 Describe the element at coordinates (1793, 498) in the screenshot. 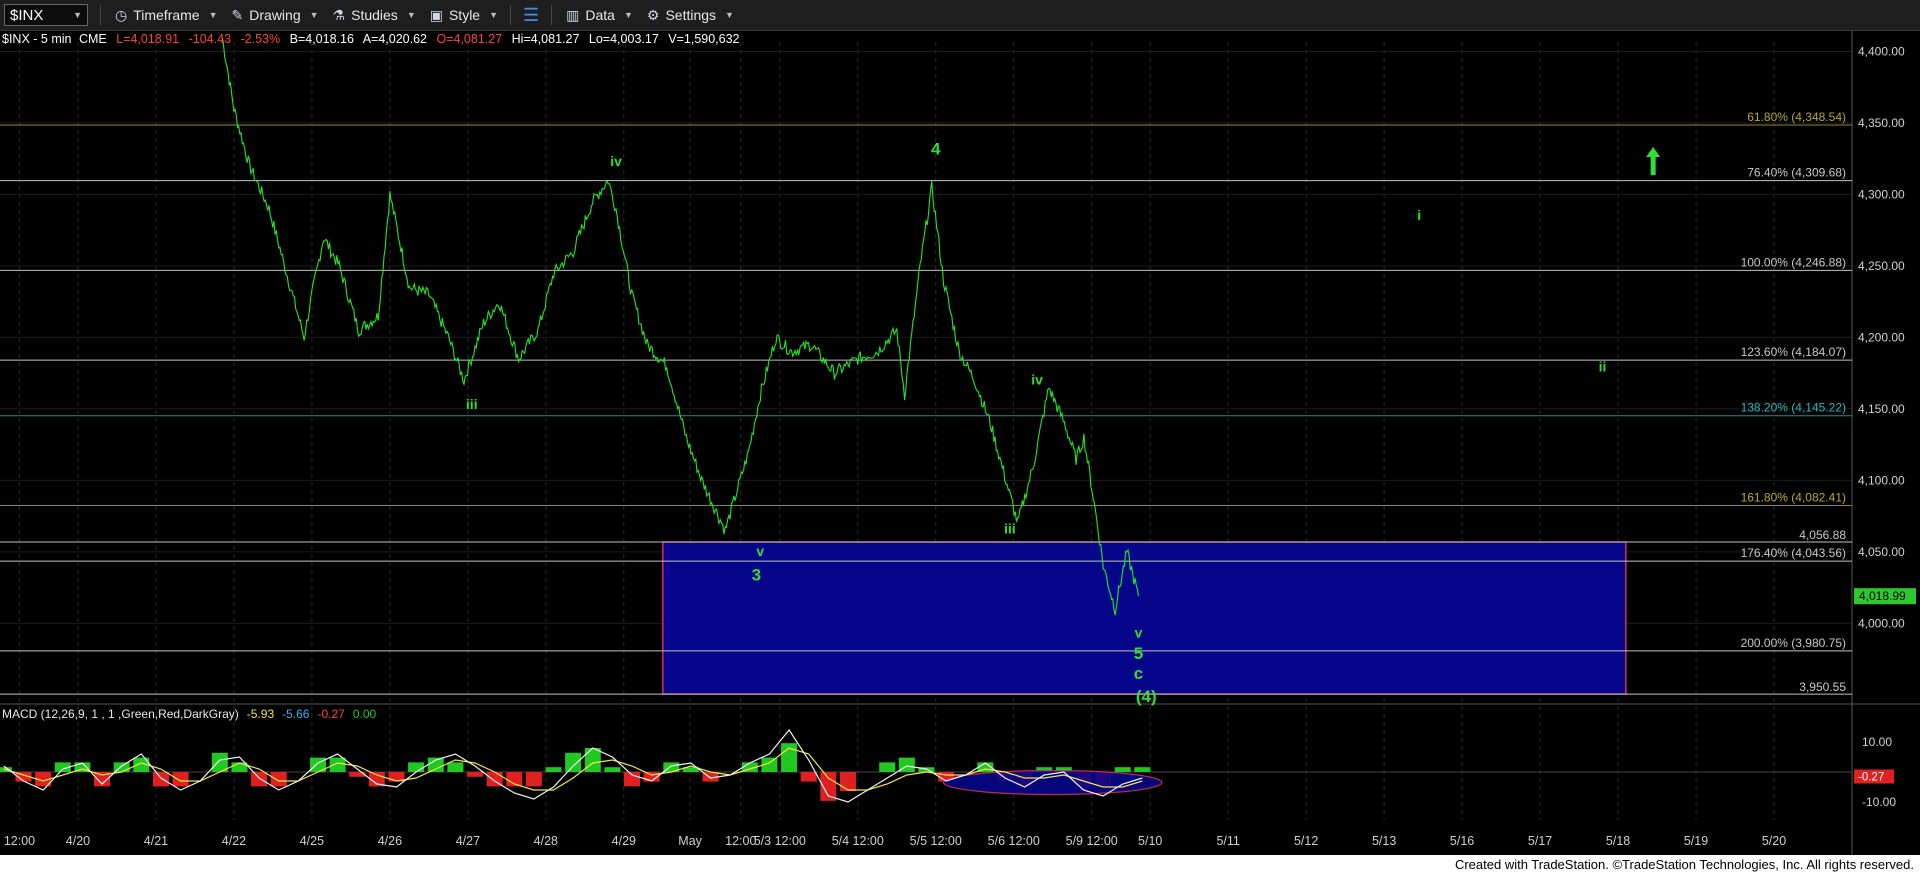

I see `fib-label: 161.80% (4,082.41)` at that location.